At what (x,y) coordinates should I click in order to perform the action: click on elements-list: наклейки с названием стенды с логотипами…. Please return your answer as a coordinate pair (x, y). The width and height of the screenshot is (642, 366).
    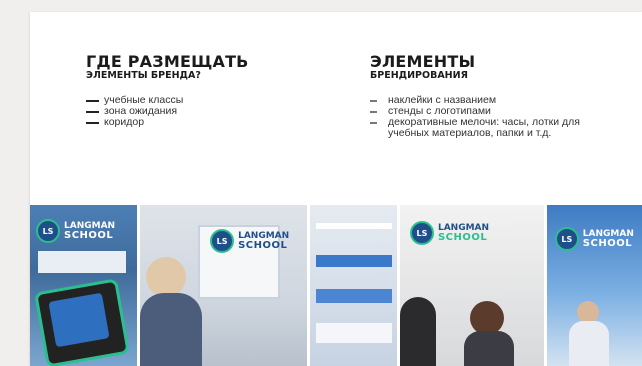
    Looking at the image, I should click on (500, 117).